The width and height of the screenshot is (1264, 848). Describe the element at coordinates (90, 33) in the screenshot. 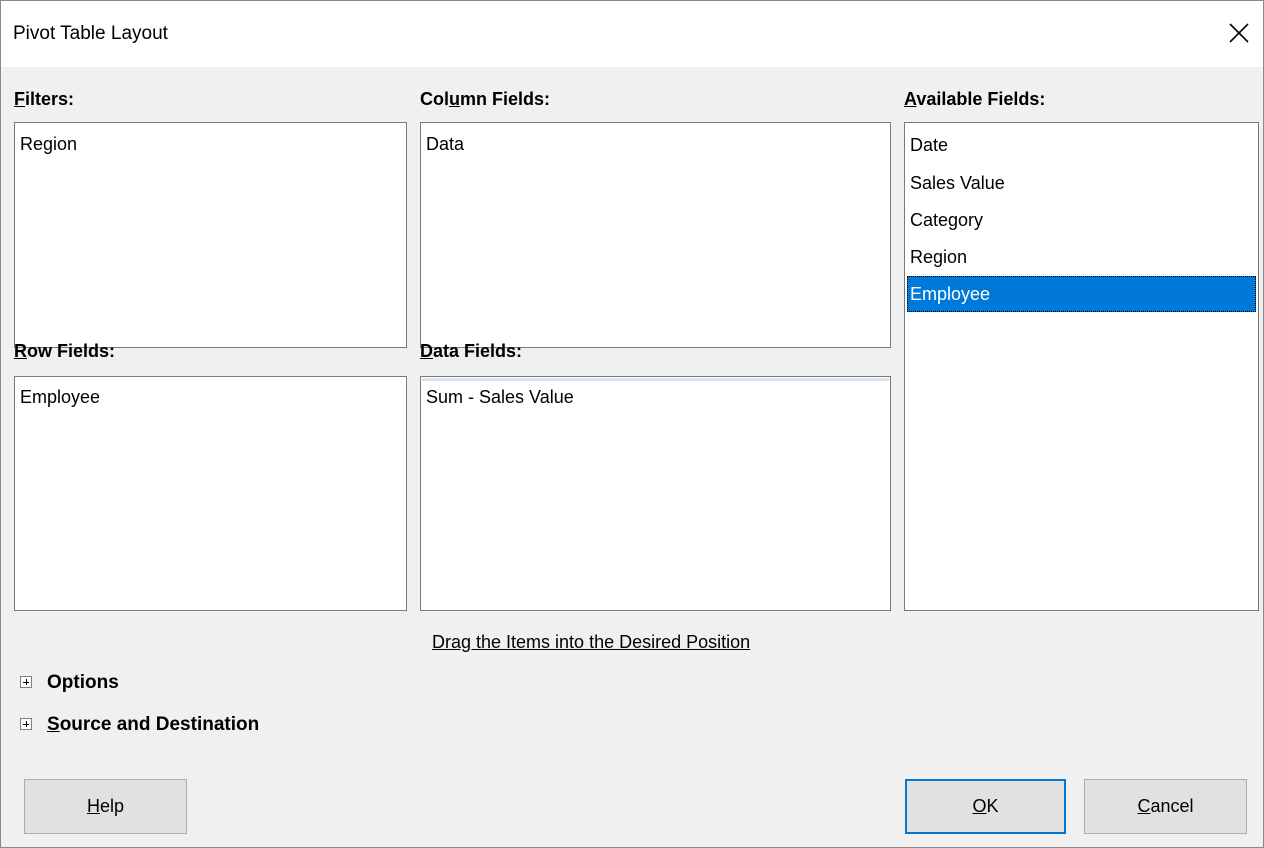

I see `dialog-title: Pivot Table Layout` at that location.